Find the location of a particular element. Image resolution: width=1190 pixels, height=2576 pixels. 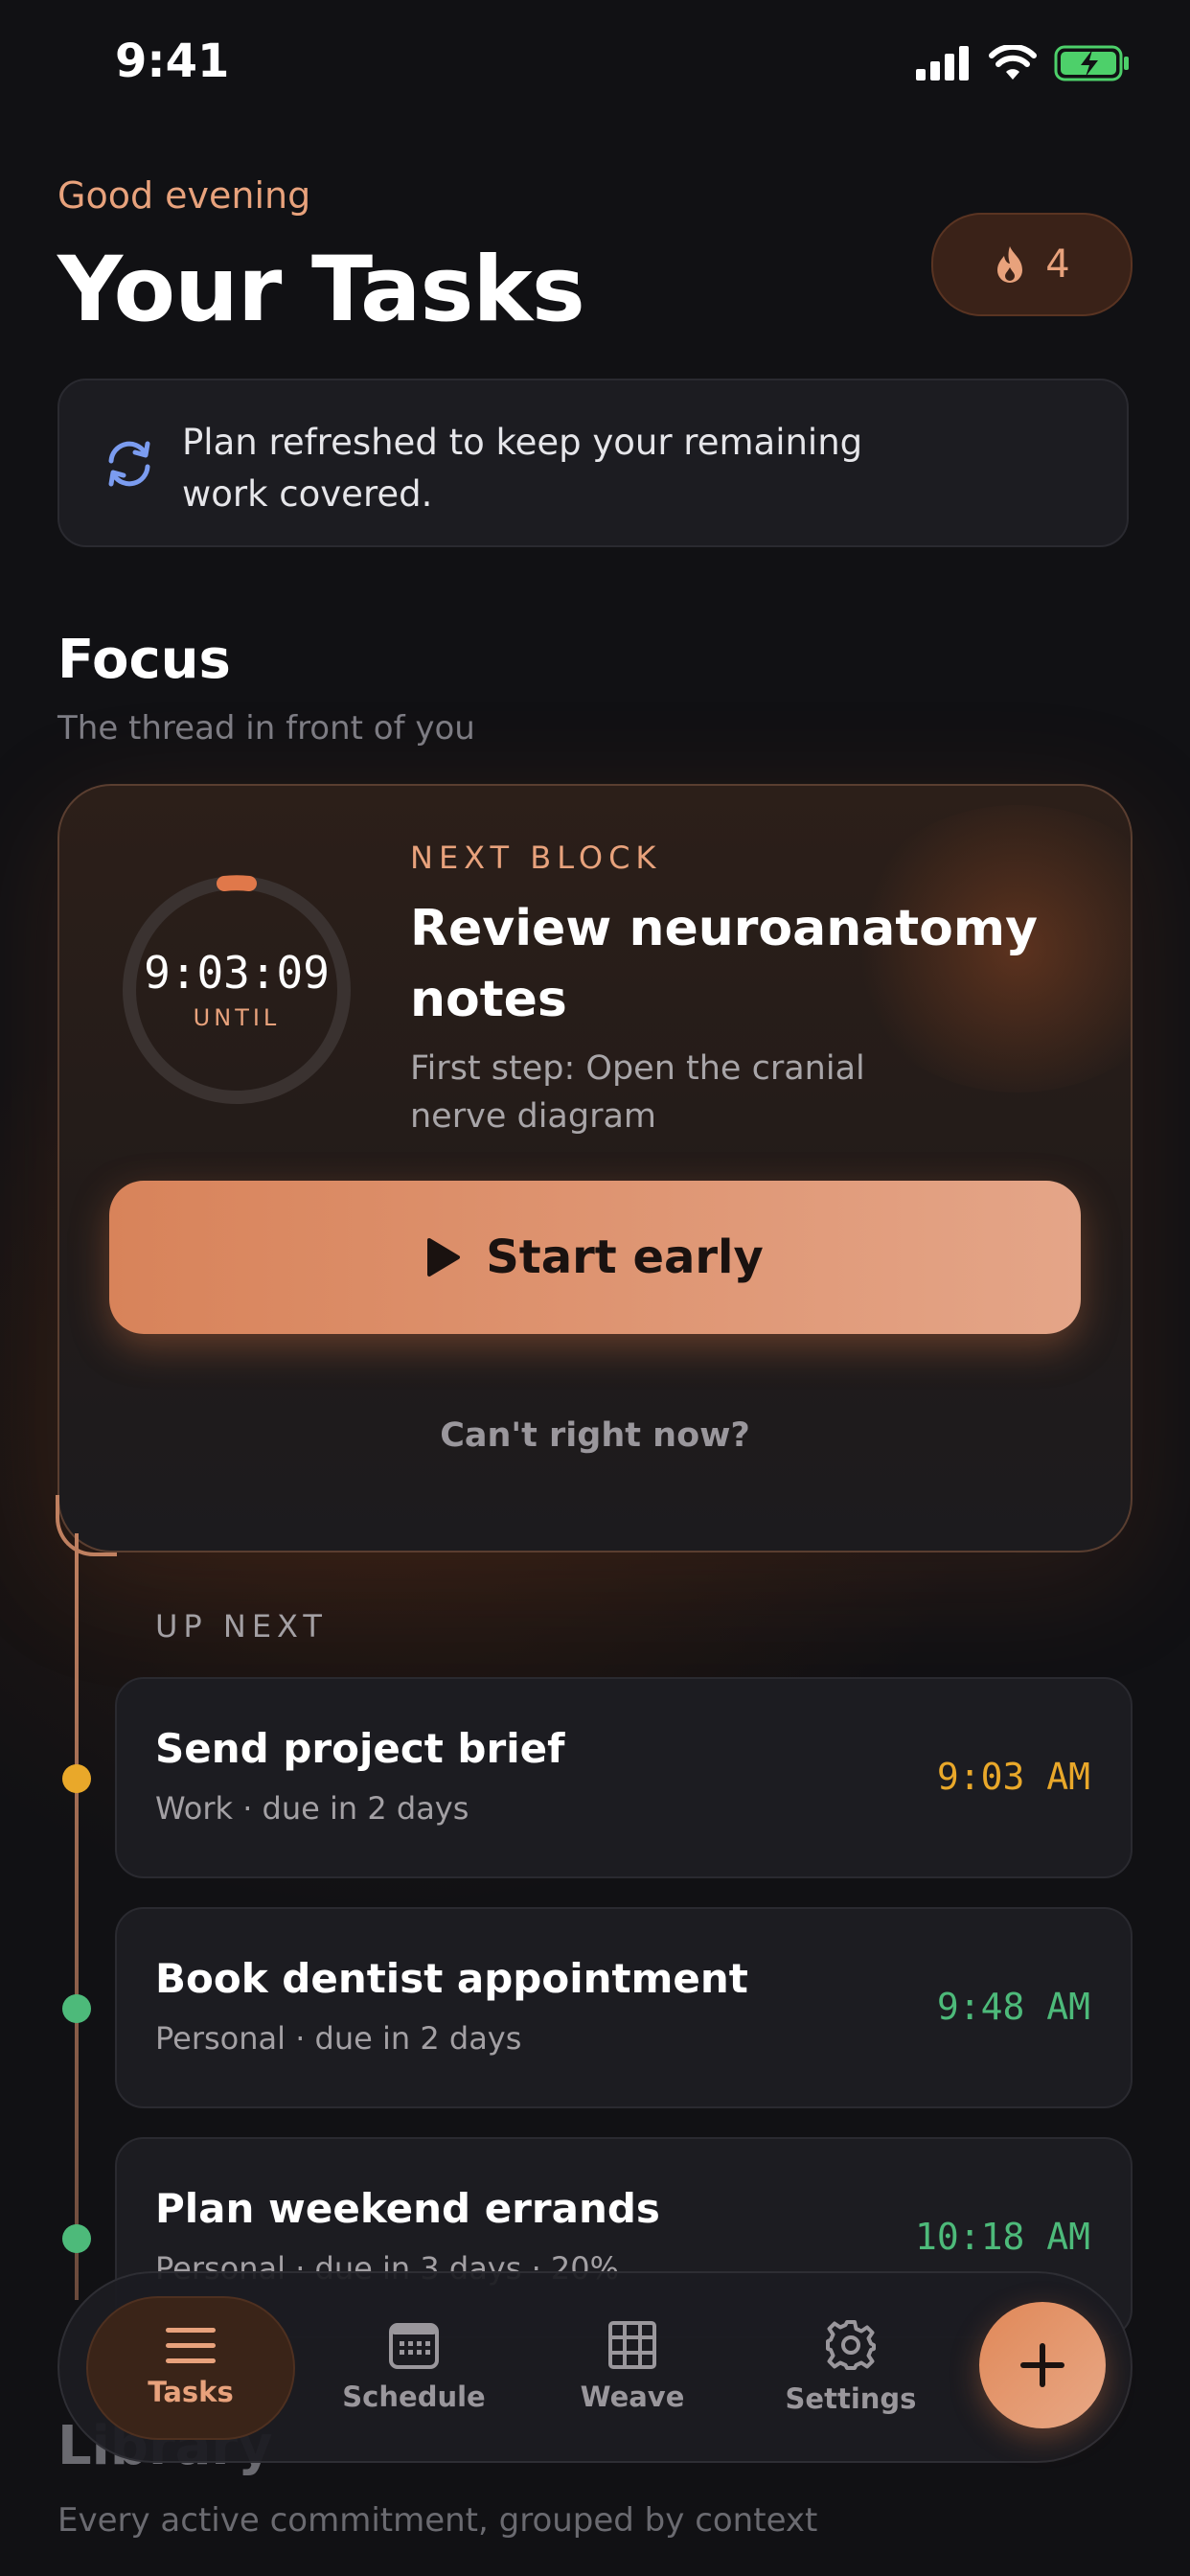

status-time: 9:41 is located at coordinates (172, 61).